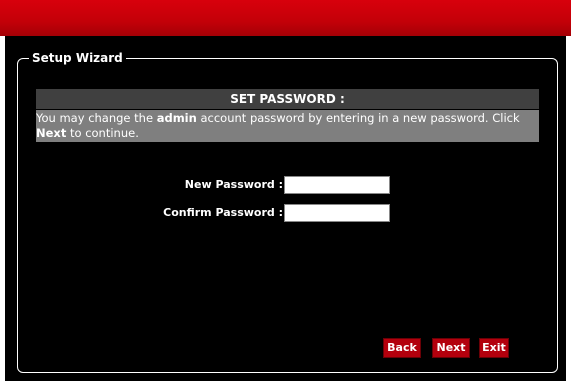 The height and width of the screenshot is (386, 571). Describe the element at coordinates (2, 211) in the screenshot. I see `left-margin` at that location.